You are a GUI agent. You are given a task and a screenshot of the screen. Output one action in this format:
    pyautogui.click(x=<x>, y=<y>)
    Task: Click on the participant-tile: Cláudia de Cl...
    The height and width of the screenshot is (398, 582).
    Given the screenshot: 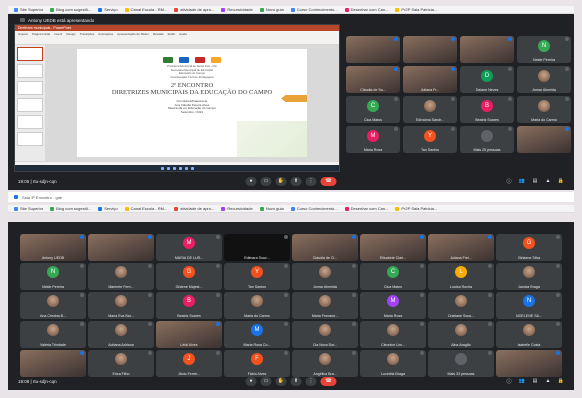 What is the action you would take?
    pyautogui.click(x=325, y=247)
    